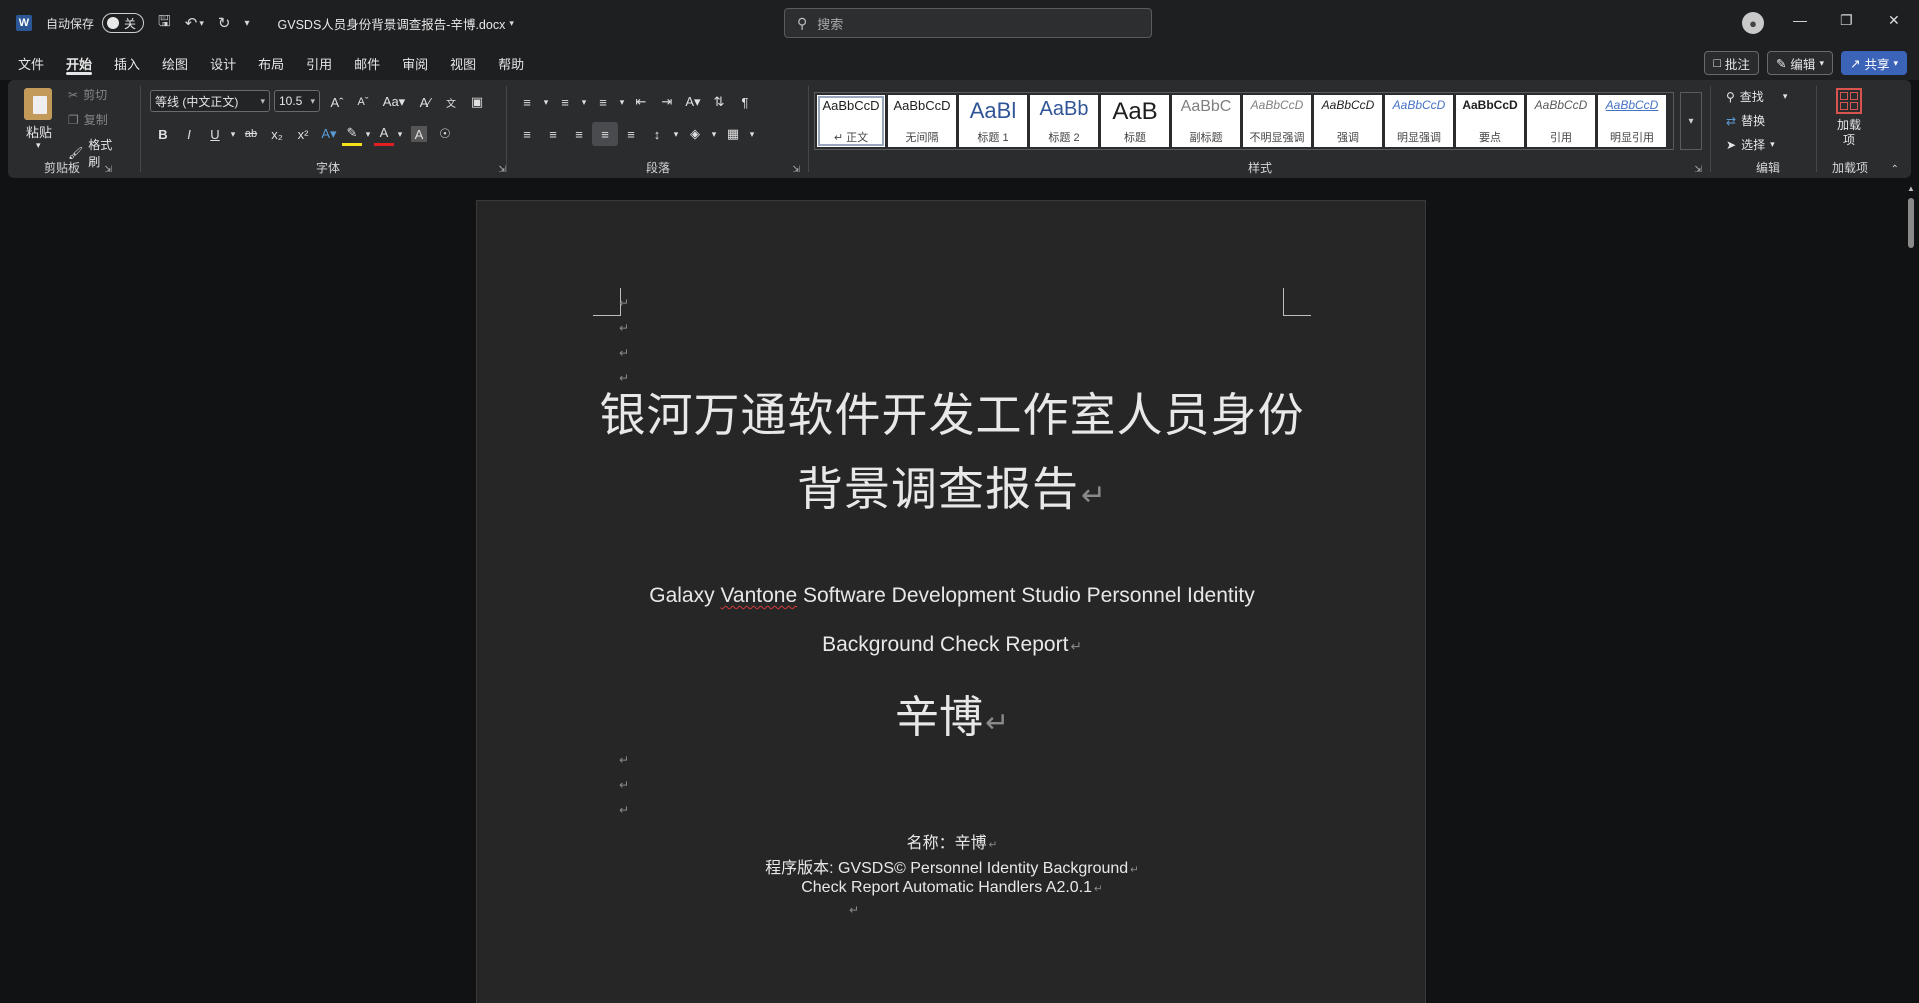 The height and width of the screenshot is (1003, 1919). I want to click on find-label: 查找, so click(1751, 97).